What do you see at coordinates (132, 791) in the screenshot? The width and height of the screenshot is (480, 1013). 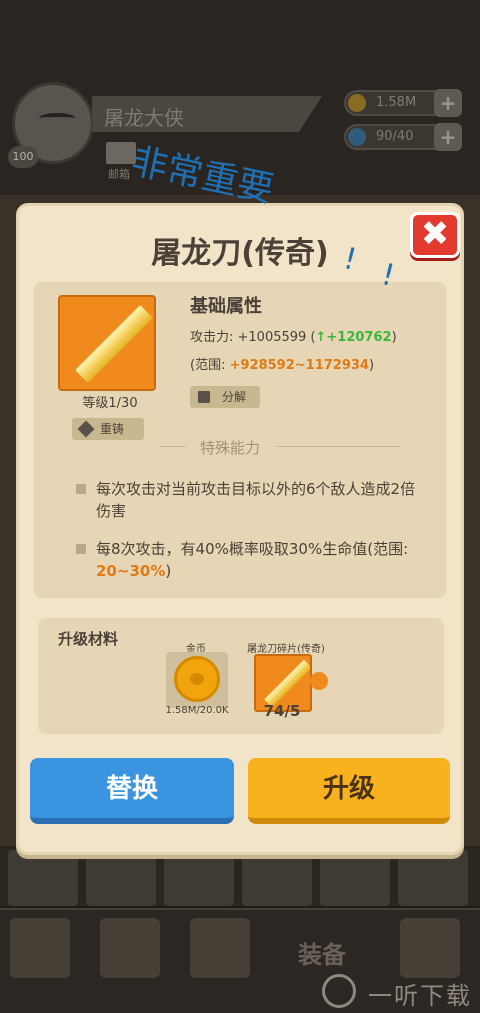 I see `replace-button: 替换` at bounding box center [132, 791].